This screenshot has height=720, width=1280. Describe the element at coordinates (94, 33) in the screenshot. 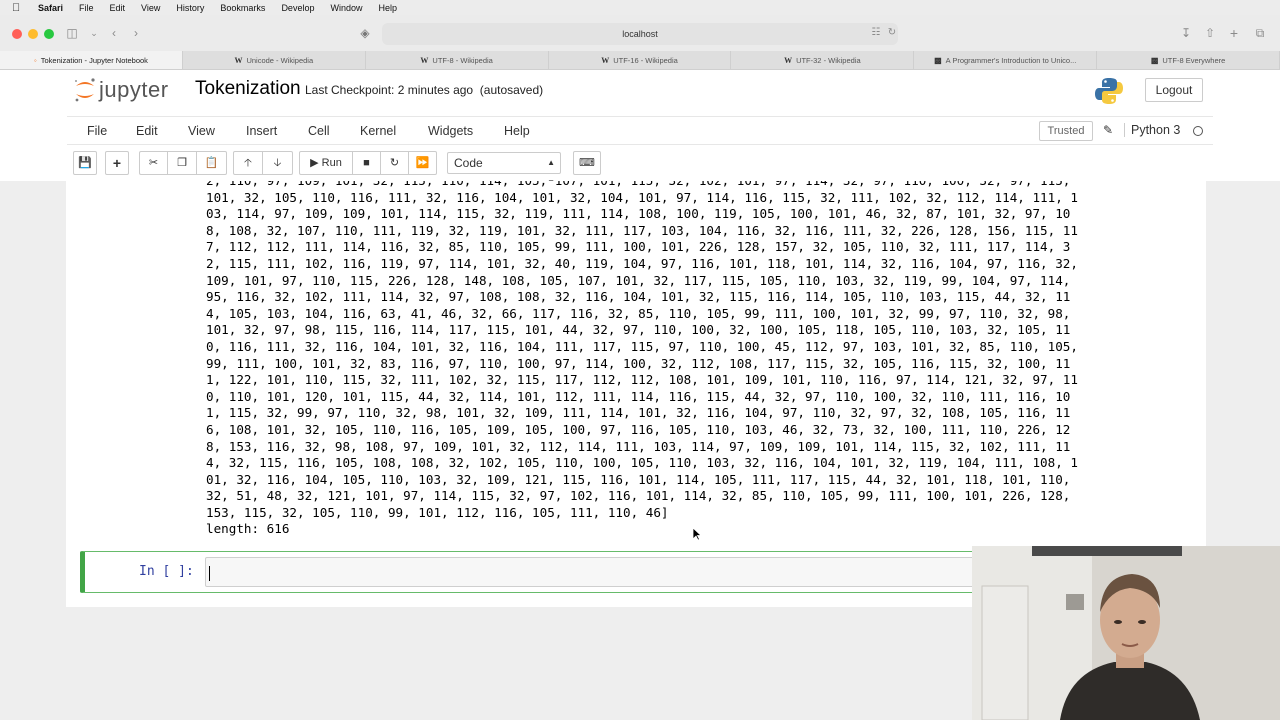

I see `chevron-down-icon: ⌄` at that location.